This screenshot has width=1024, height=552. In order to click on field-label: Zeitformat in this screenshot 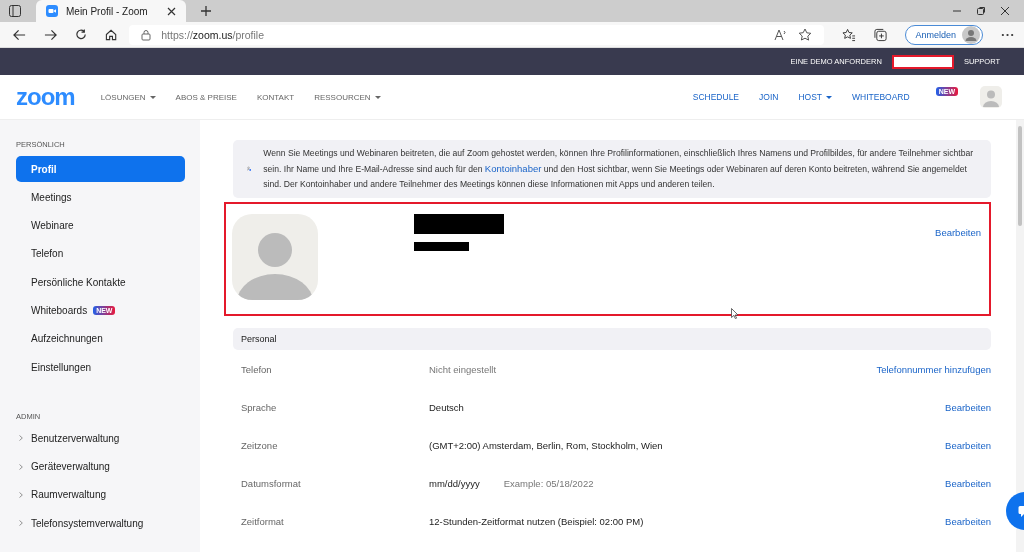, I will do `click(263, 521)`.